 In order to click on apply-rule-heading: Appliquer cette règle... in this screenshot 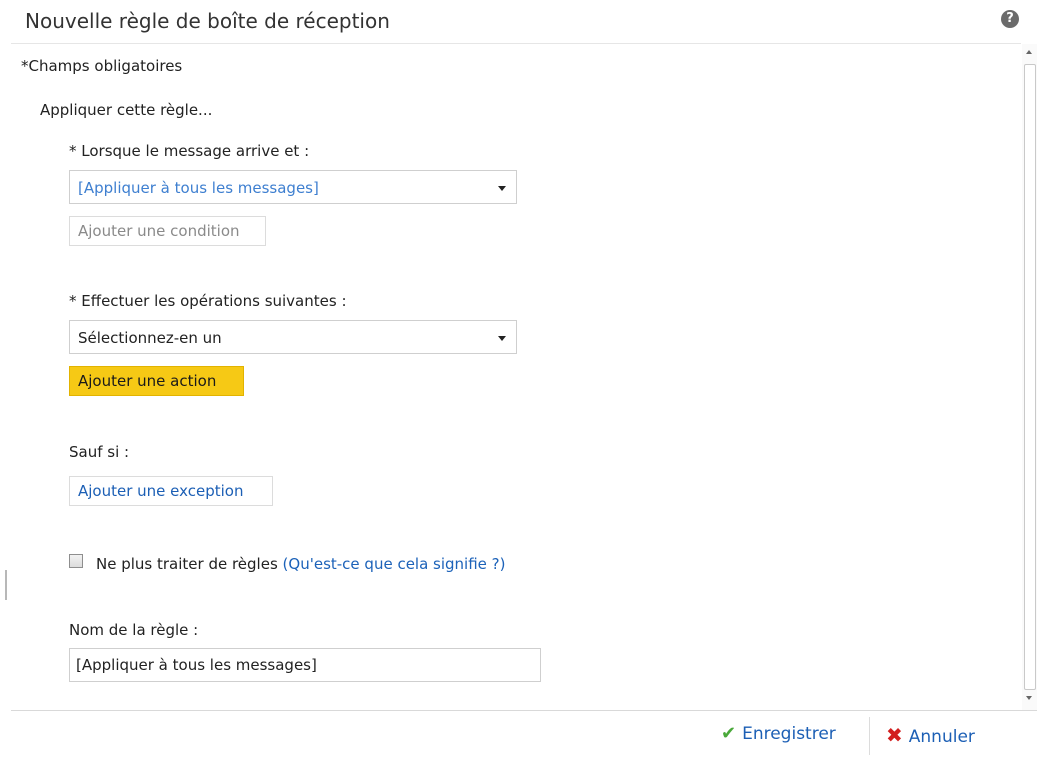, I will do `click(126, 110)`.